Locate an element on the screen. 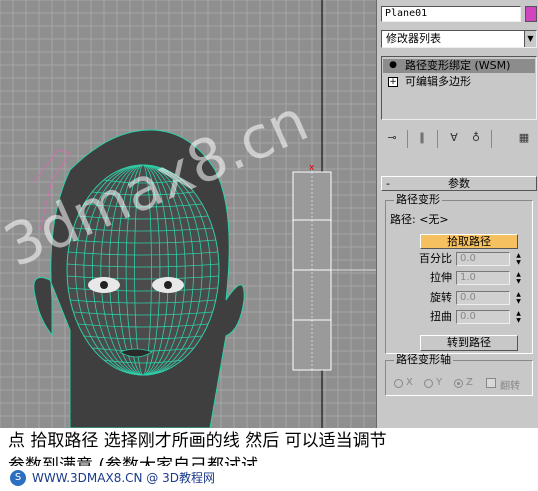 Image resolution: width=538 pixels, height=491 pixels. rollout-title: 参数 is located at coordinates (459, 183).